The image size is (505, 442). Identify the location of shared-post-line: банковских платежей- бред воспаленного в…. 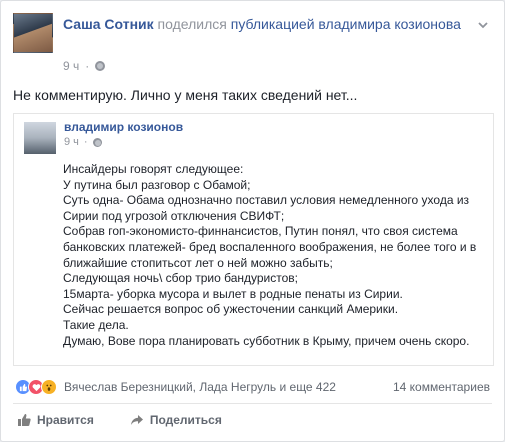
(270, 246).